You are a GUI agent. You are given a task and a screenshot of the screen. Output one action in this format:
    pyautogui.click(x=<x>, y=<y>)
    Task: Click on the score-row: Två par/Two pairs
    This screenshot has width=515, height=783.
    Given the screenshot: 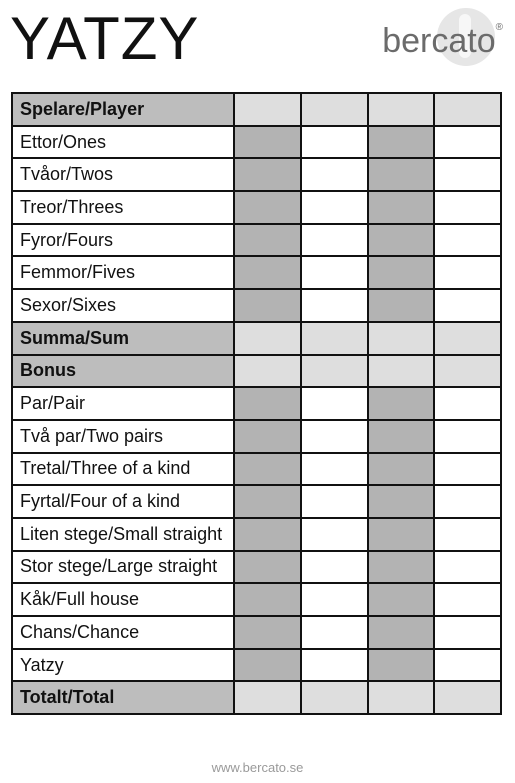 What is the action you would take?
    pyautogui.click(x=256, y=436)
    